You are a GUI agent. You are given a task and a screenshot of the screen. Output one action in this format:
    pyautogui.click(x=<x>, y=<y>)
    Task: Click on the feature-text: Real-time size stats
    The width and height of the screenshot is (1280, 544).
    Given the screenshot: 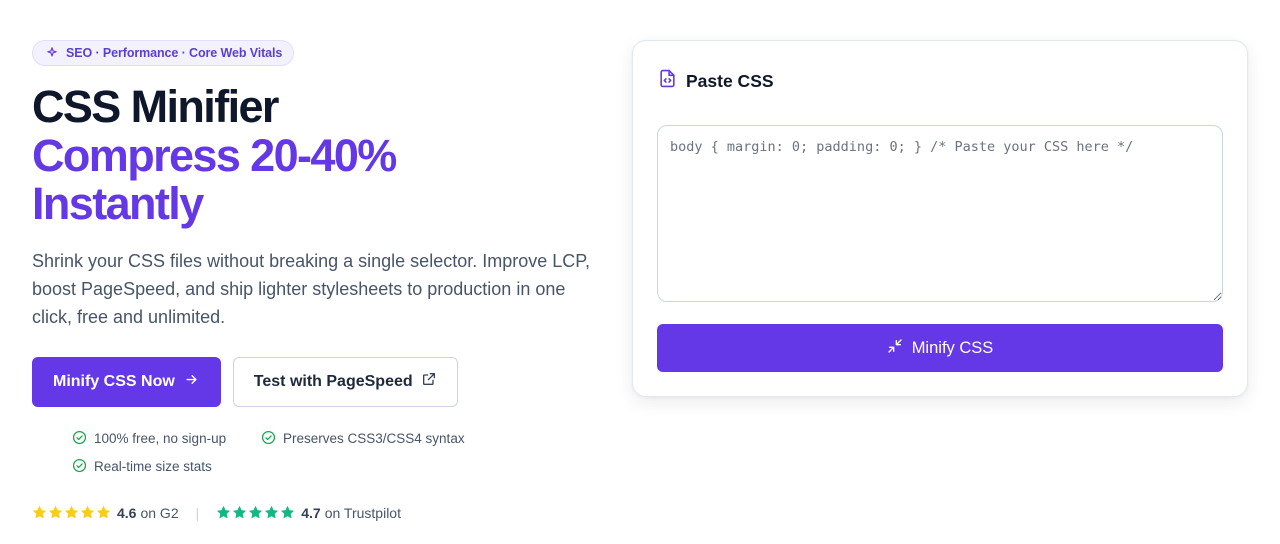 What is the action you would take?
    pyautogui.click(x=153, y=466)
    